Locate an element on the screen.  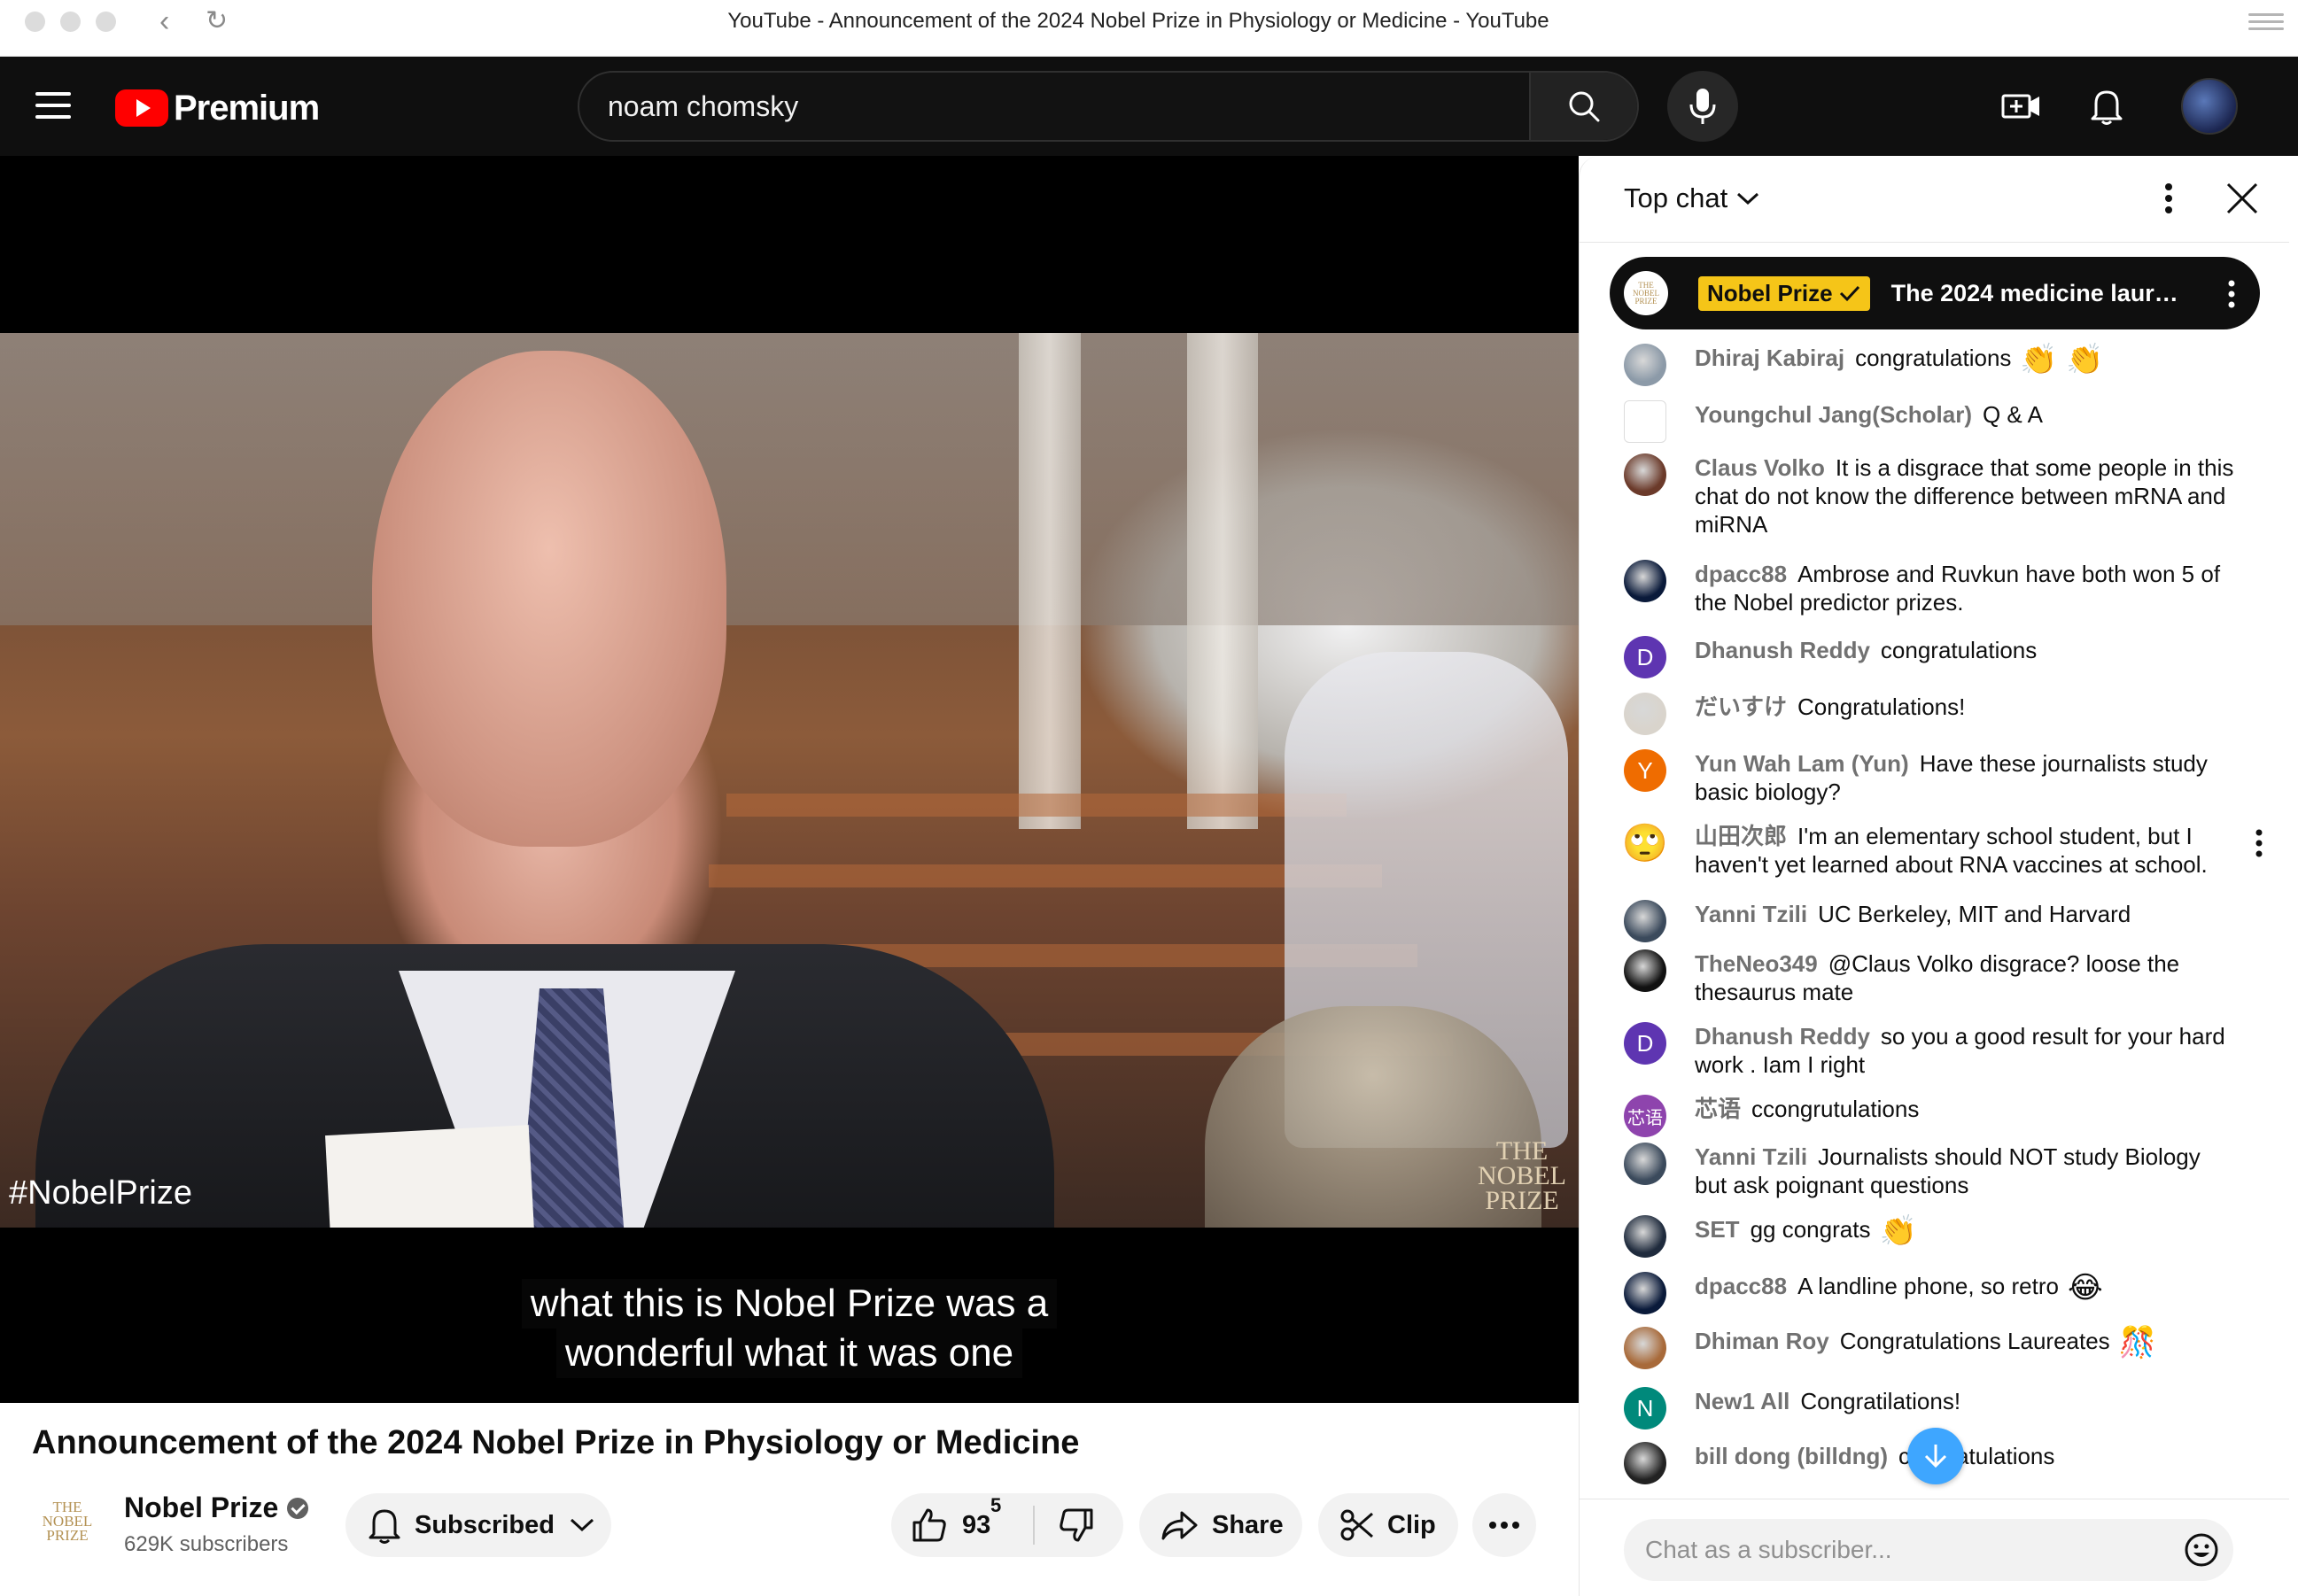
check-icon is located at coordinates (1849, 293).